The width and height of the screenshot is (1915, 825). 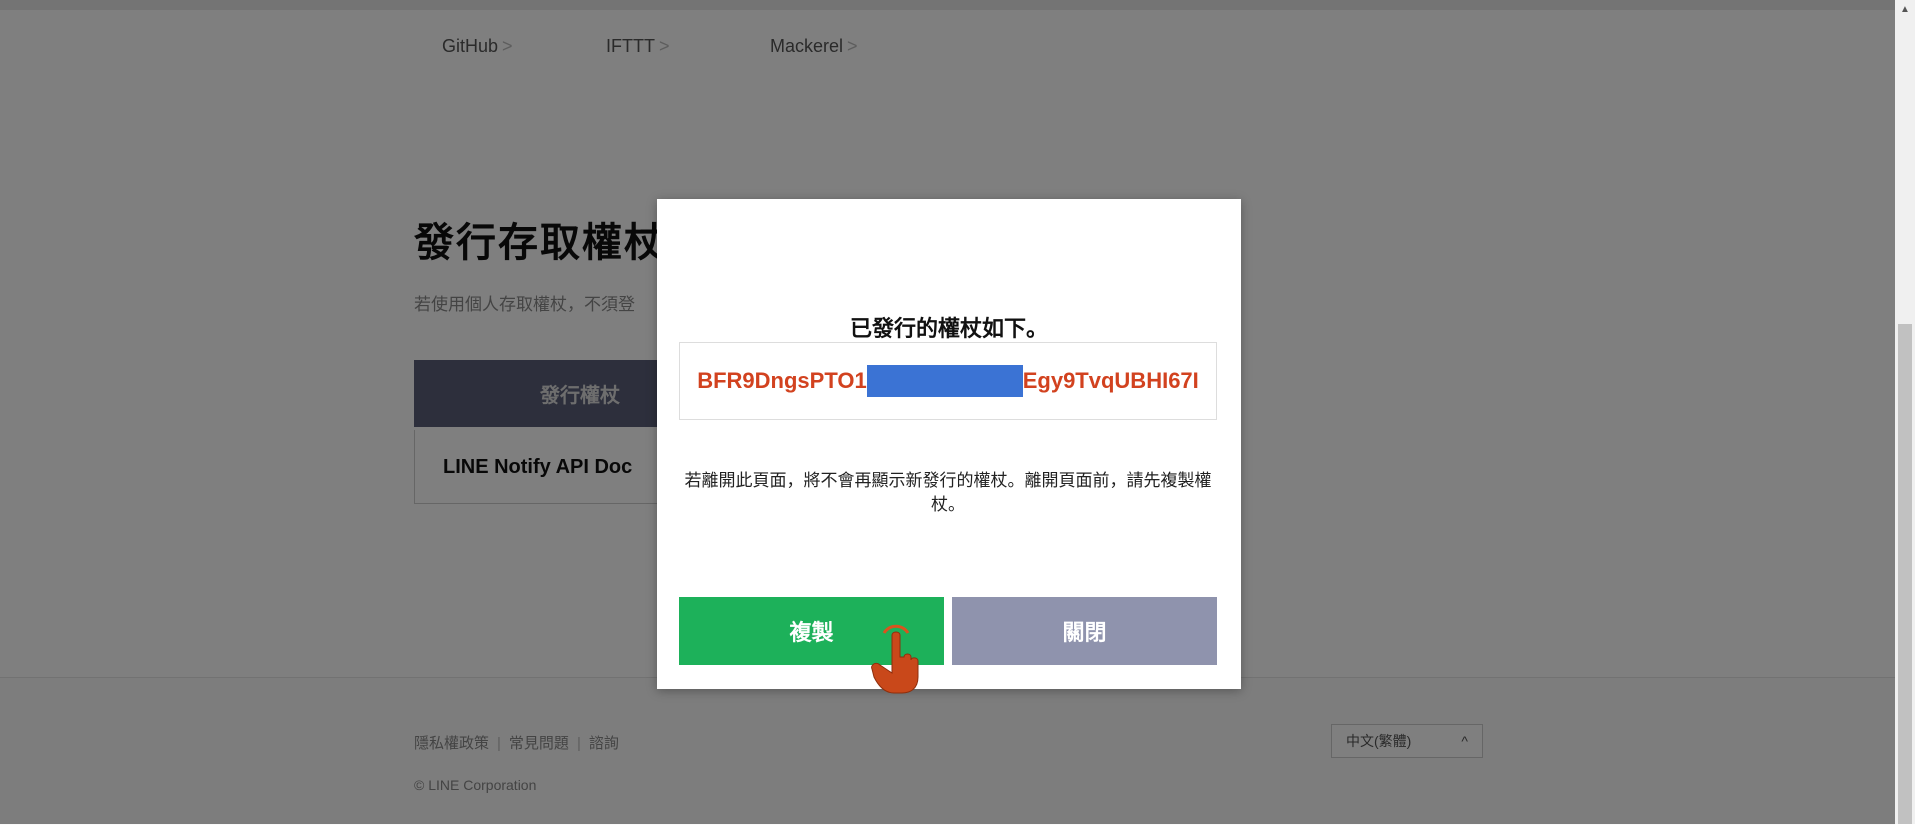 I want to click on scroll-up-arrow-icon: ▲, so click(x=1905, y=10).